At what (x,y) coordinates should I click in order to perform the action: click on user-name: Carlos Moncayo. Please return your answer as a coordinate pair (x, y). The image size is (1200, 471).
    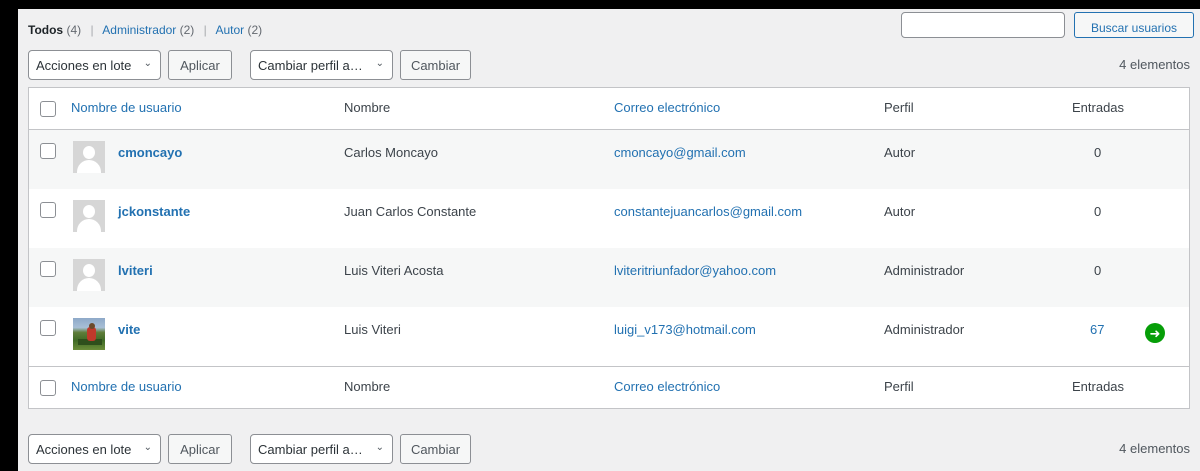
    Looking at the image, I should click on (391, 152).